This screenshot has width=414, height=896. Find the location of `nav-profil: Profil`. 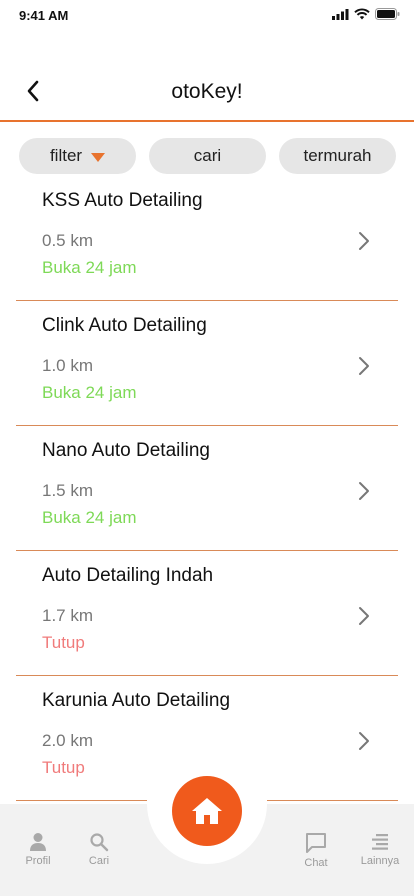

nav-profil: Profil is located at coordinates (38, 849).